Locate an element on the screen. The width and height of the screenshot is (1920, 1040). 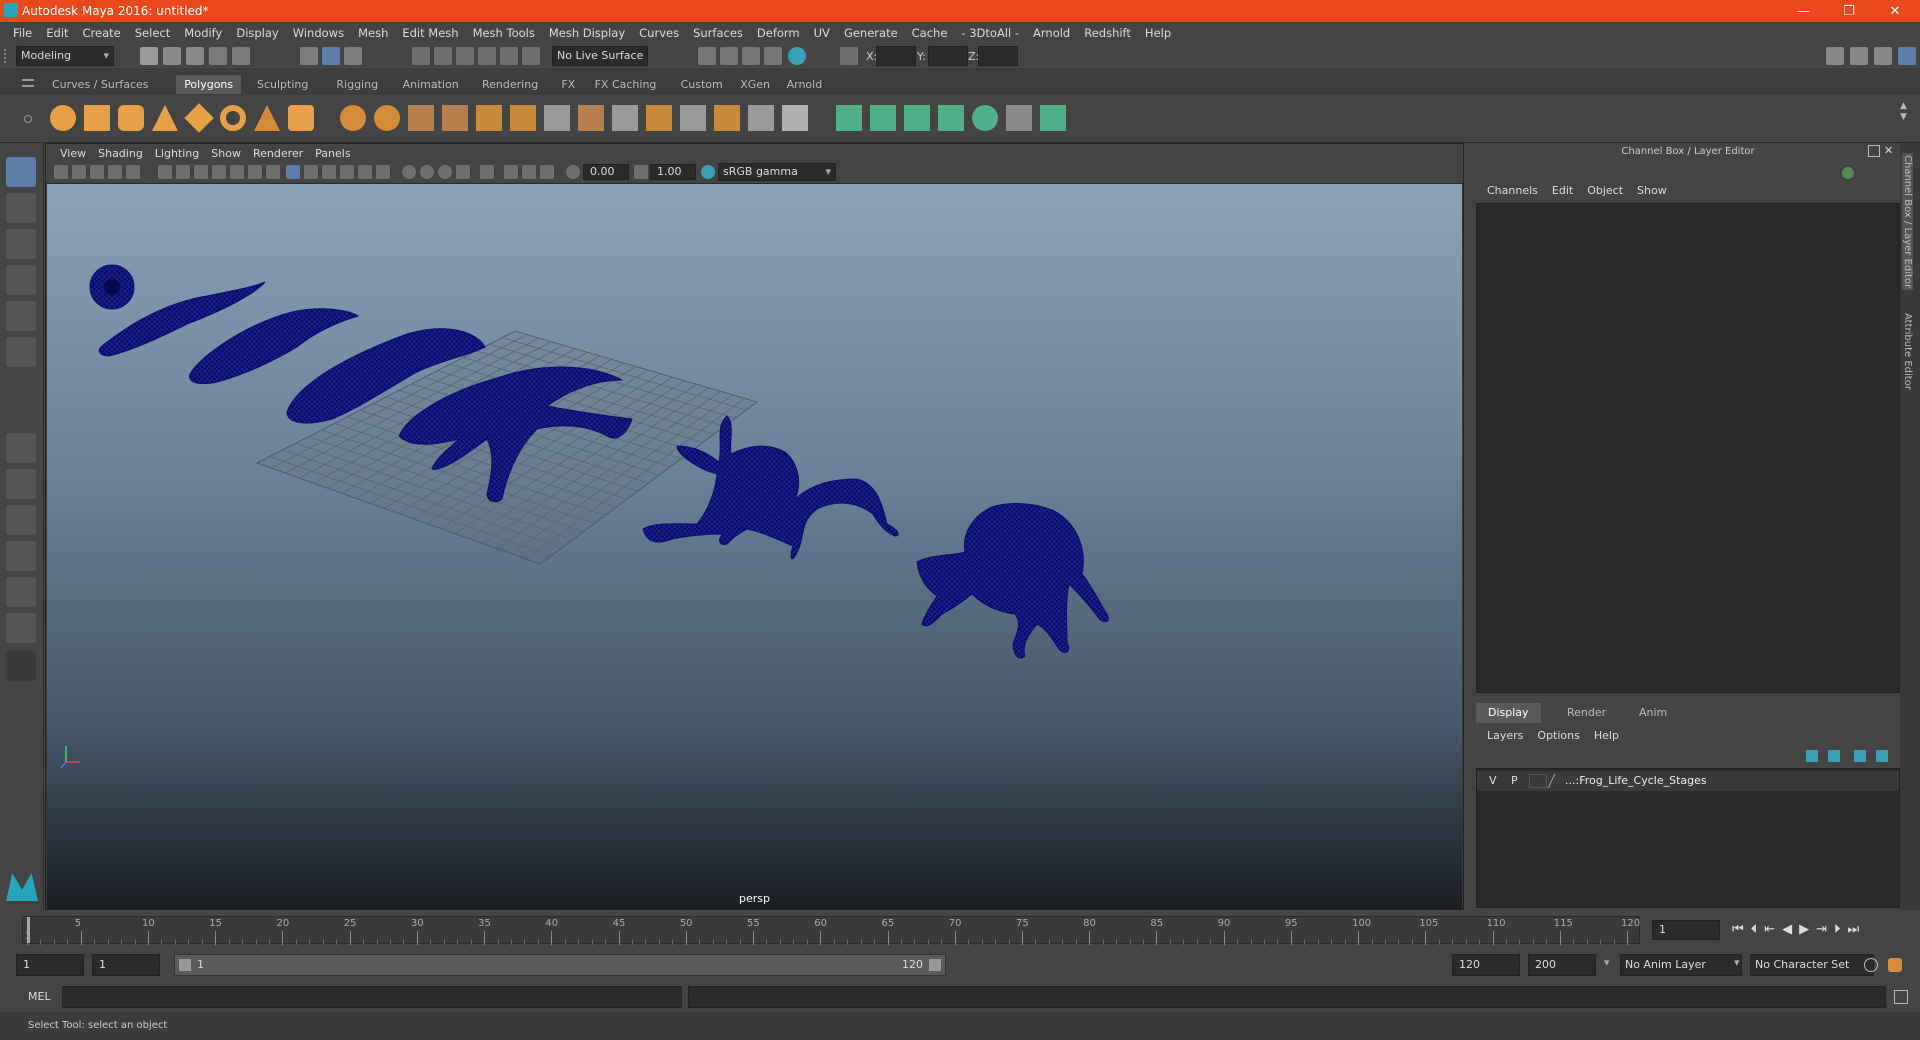
xray-icon is located at coordinates (511, 172).